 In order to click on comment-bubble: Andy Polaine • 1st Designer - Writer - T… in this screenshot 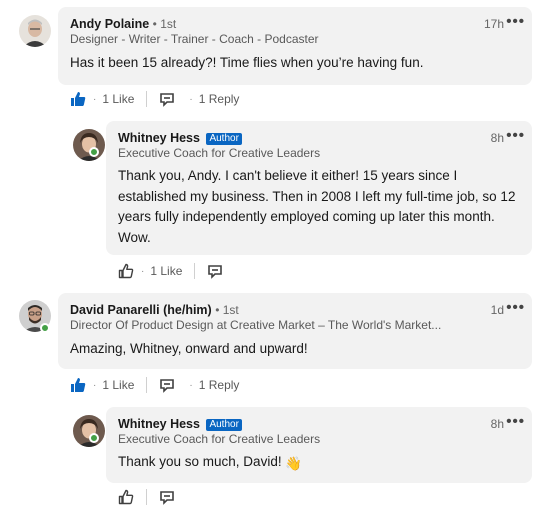, I will do `click(295, 46)`.